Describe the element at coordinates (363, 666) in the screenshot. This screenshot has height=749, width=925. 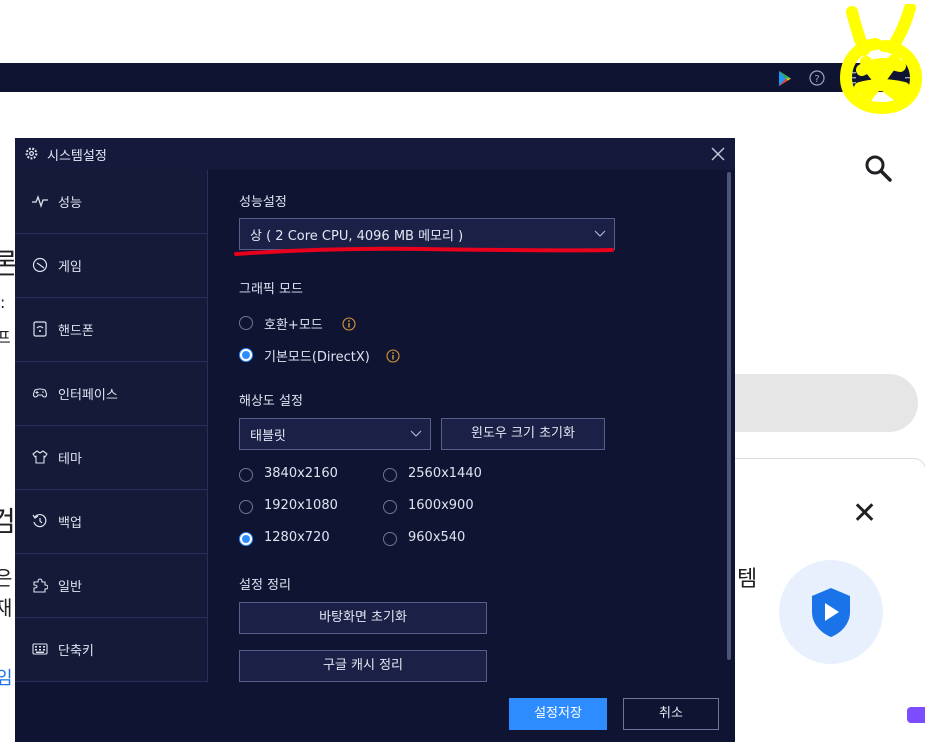
I see `clear-google-cache-button: 구글 캐시 정리` at that location.